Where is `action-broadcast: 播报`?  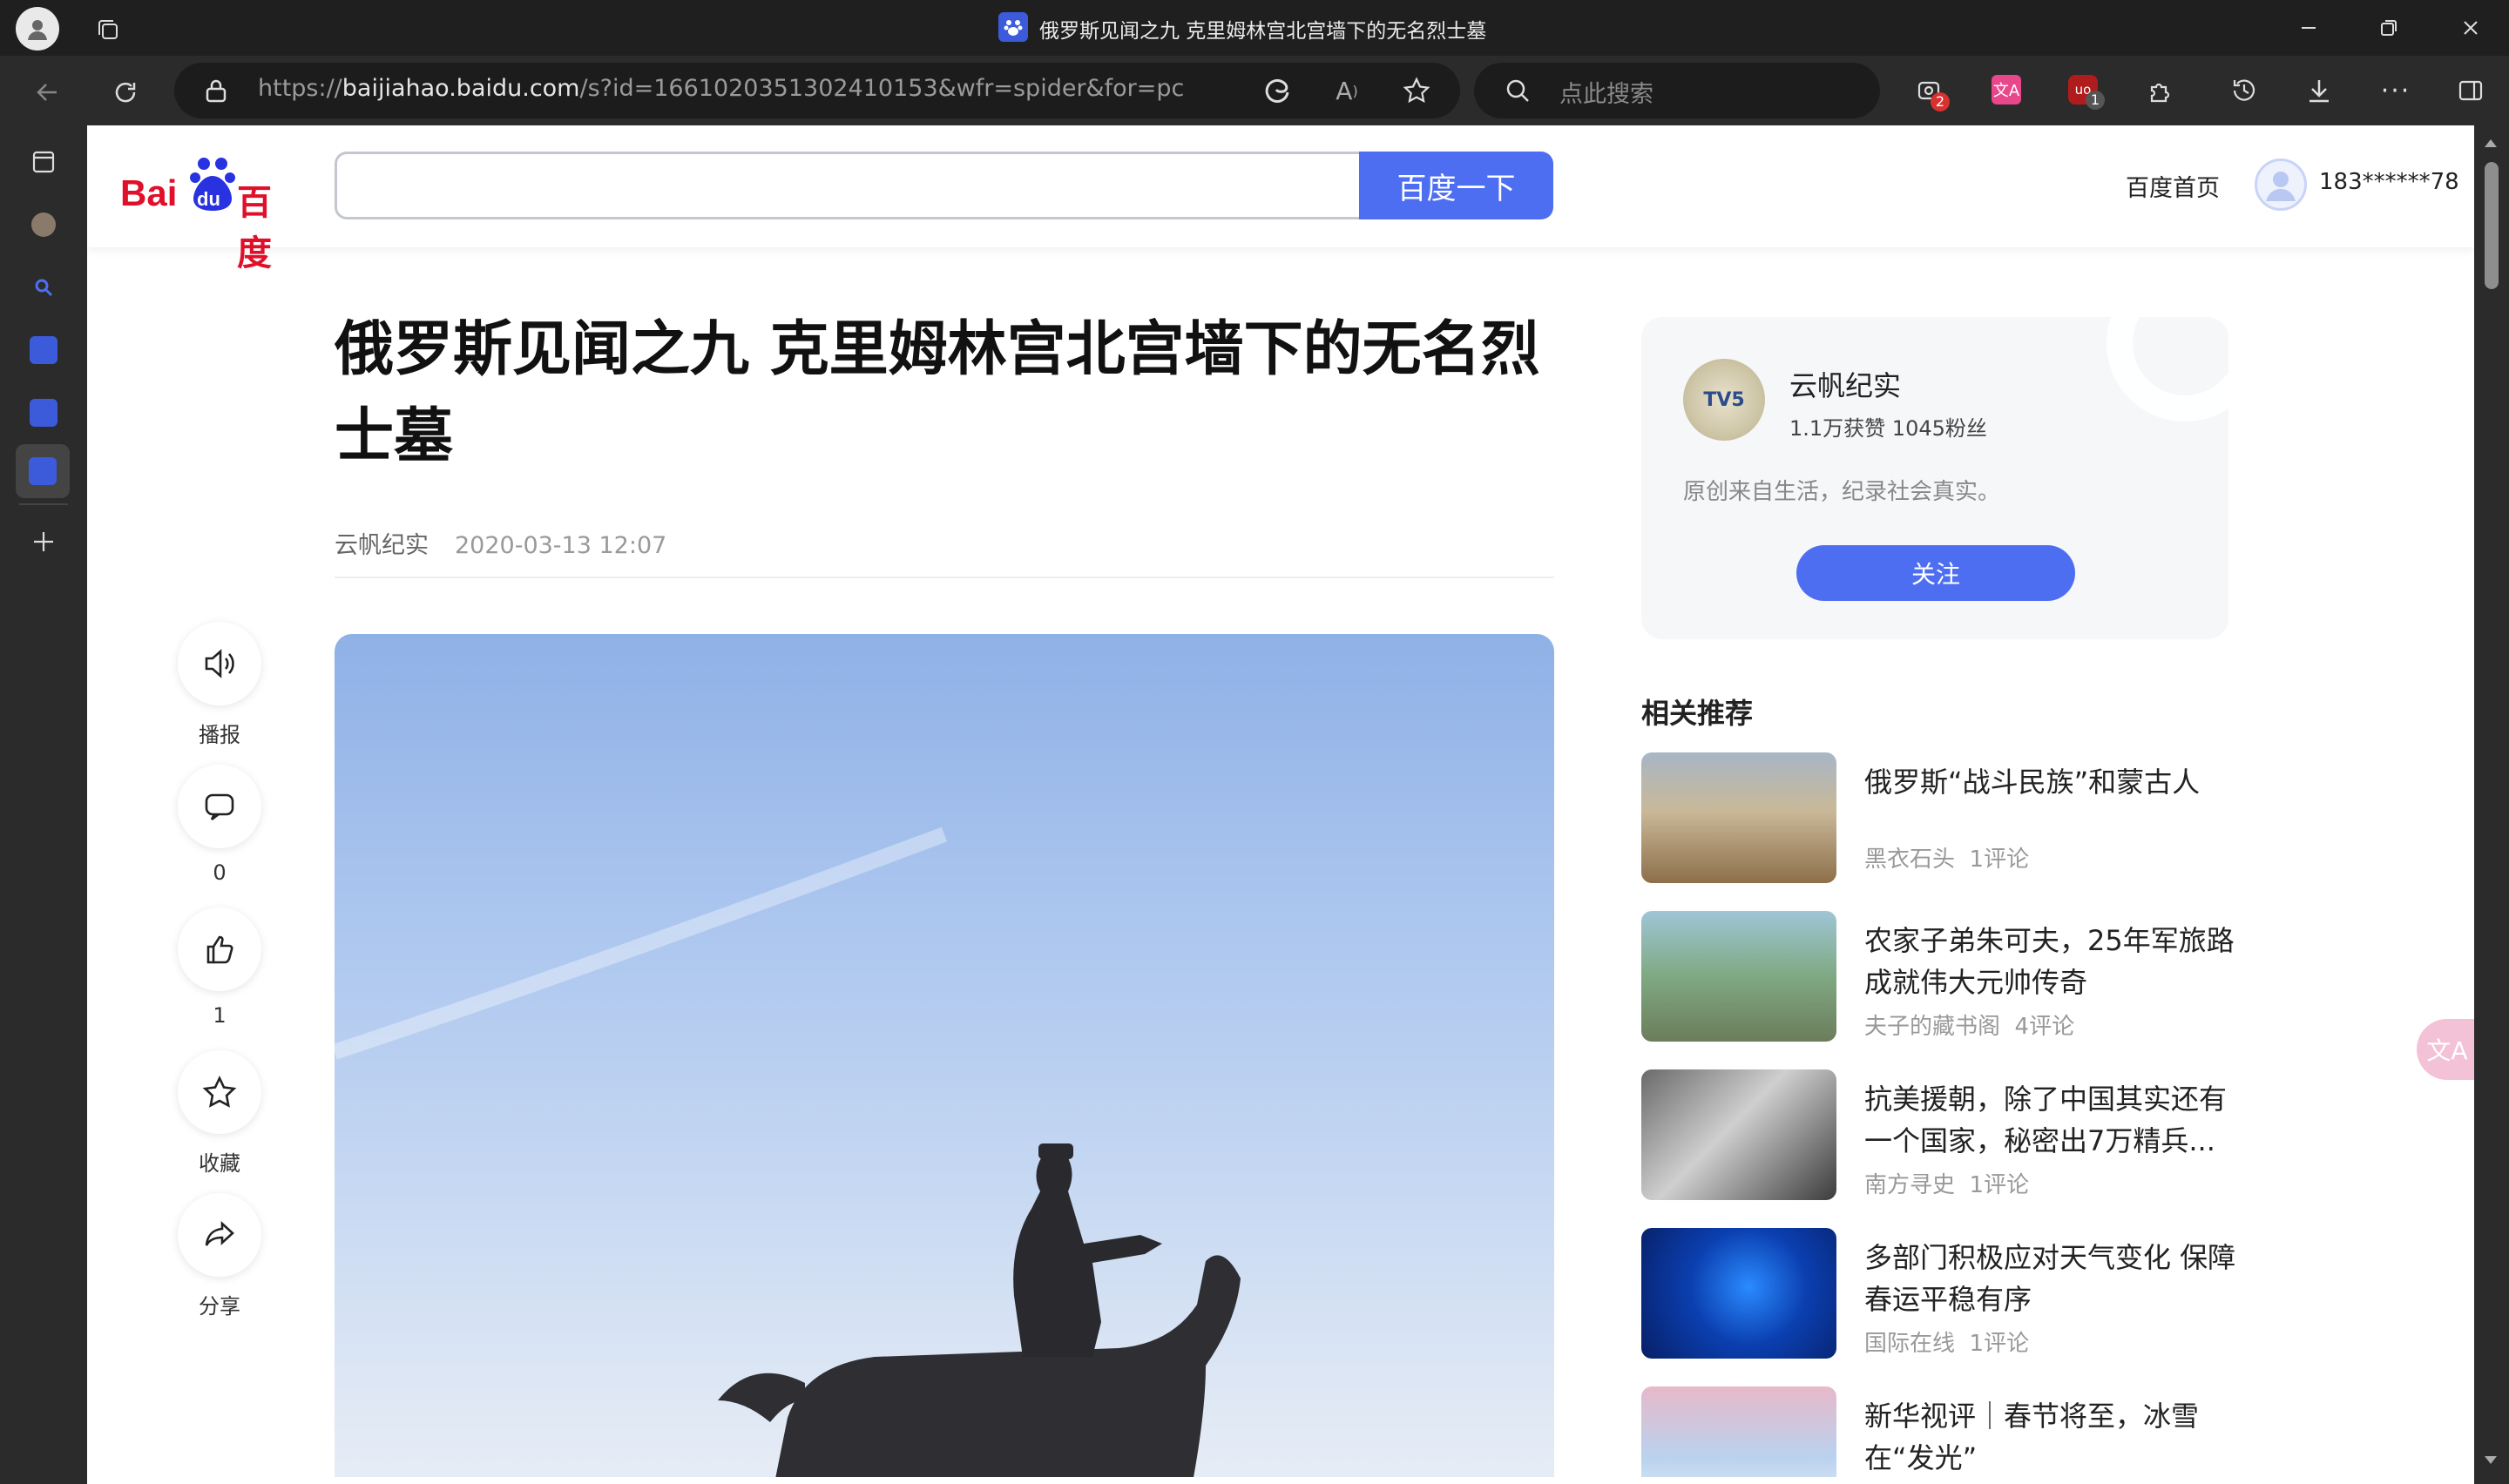 action-broadcast: 播报 is located at coordinates (219, 685).